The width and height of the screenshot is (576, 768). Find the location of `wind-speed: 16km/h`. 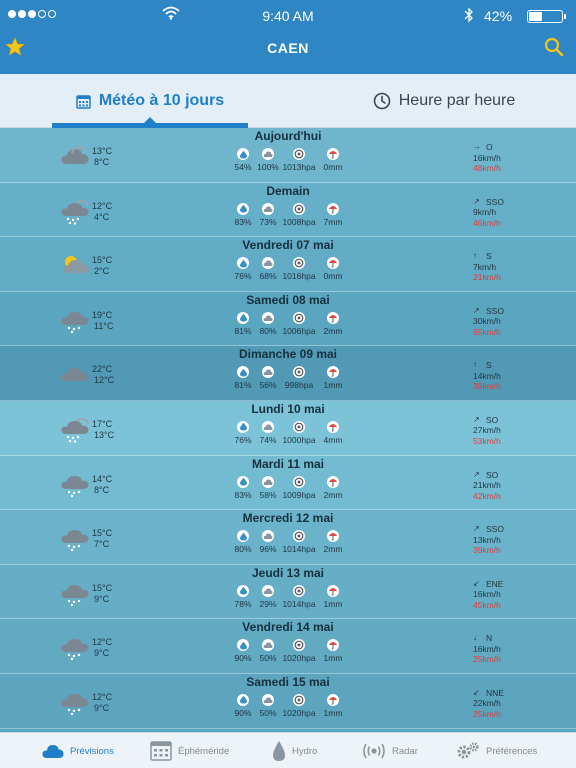

wind-speed: 16km/h is located at coordinates (487, 157).